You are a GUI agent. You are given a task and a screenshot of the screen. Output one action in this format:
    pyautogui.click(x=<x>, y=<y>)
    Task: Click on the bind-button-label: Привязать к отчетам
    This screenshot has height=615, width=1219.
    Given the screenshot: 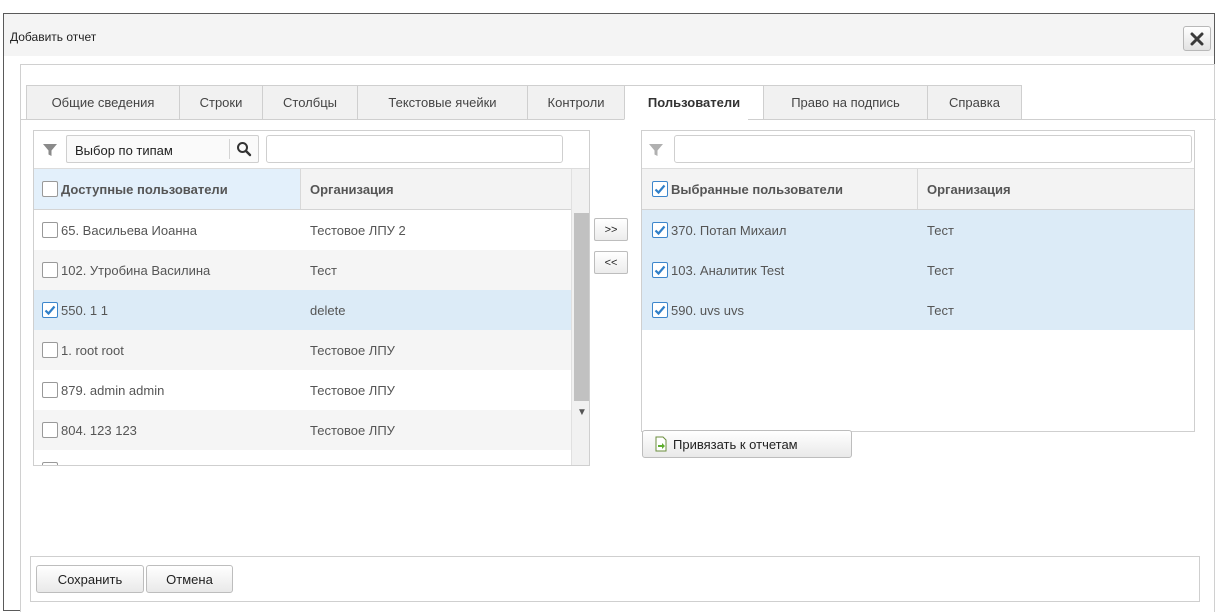 What is the action you would take?
    pyautogui.click(x=735, y=444)
    